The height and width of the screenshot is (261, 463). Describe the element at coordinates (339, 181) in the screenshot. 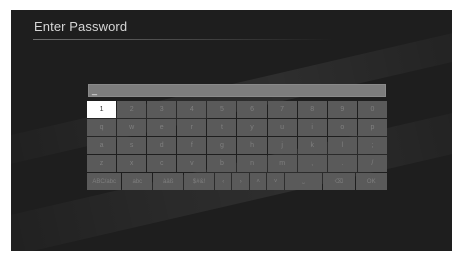

I see `backspace-icon: ⌫` at that location.